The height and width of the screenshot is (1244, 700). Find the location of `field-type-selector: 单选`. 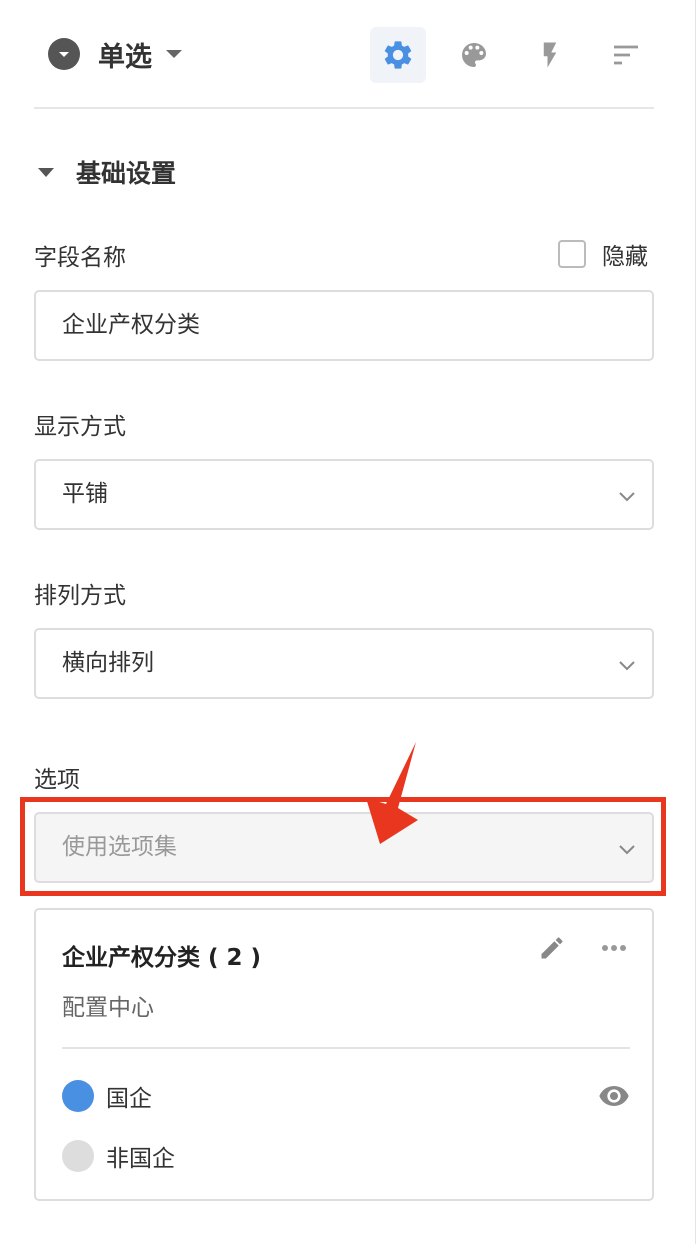

field-type-selector: 单选 is located at coordinates (115, 54).